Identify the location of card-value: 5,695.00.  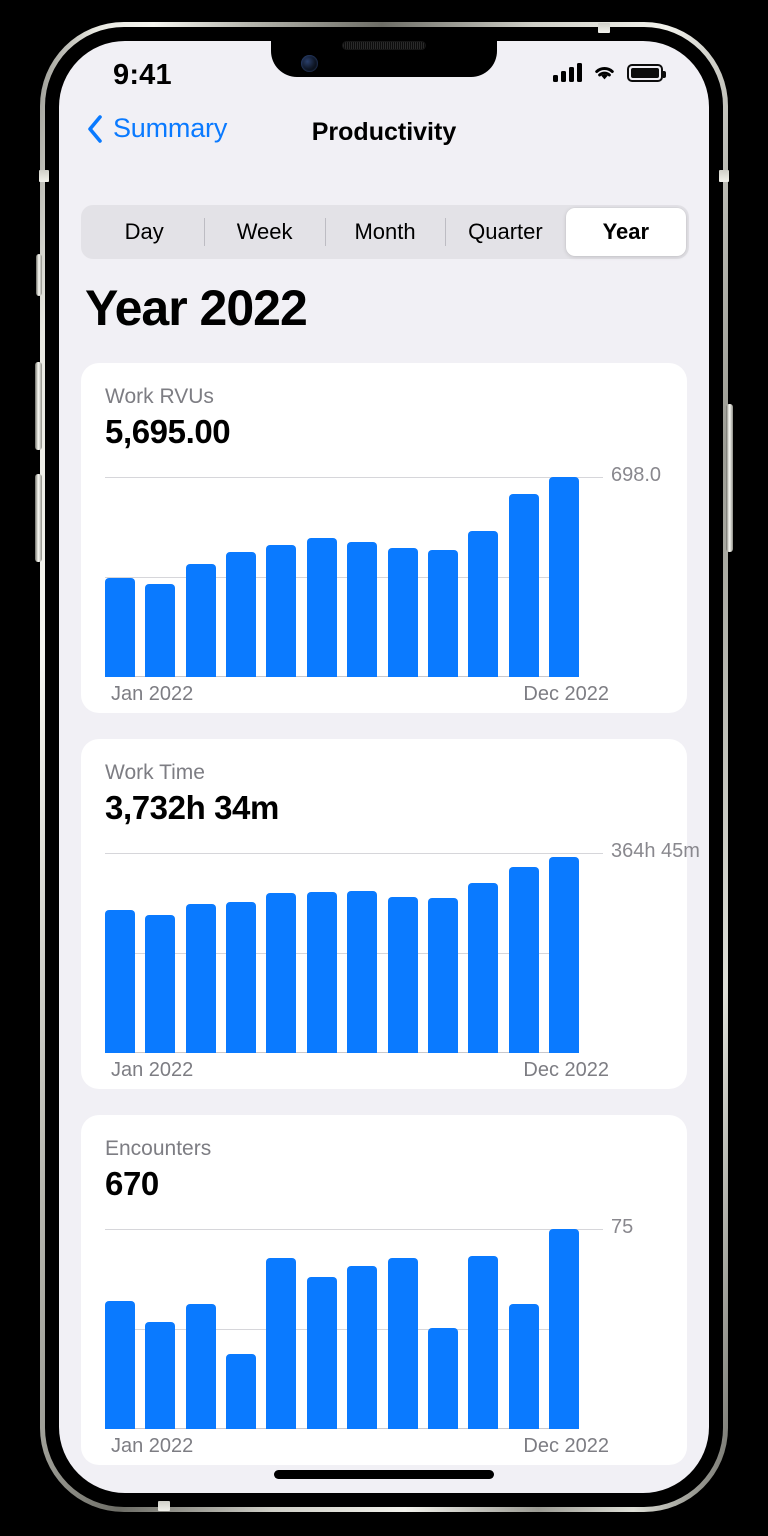
(168, 431).